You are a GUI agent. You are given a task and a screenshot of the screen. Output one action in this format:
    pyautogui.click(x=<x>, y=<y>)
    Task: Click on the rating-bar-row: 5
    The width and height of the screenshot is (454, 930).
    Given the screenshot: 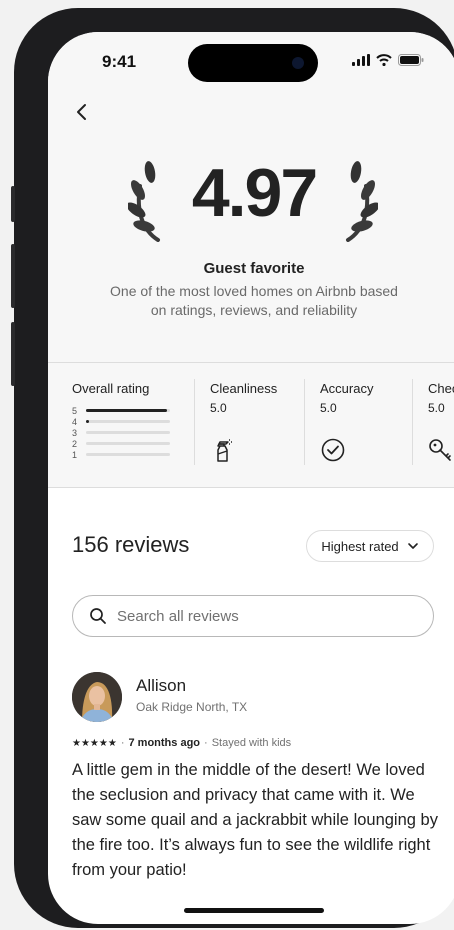 What is the action you would take?
    pyautogui.click(x=121, y=410)
    